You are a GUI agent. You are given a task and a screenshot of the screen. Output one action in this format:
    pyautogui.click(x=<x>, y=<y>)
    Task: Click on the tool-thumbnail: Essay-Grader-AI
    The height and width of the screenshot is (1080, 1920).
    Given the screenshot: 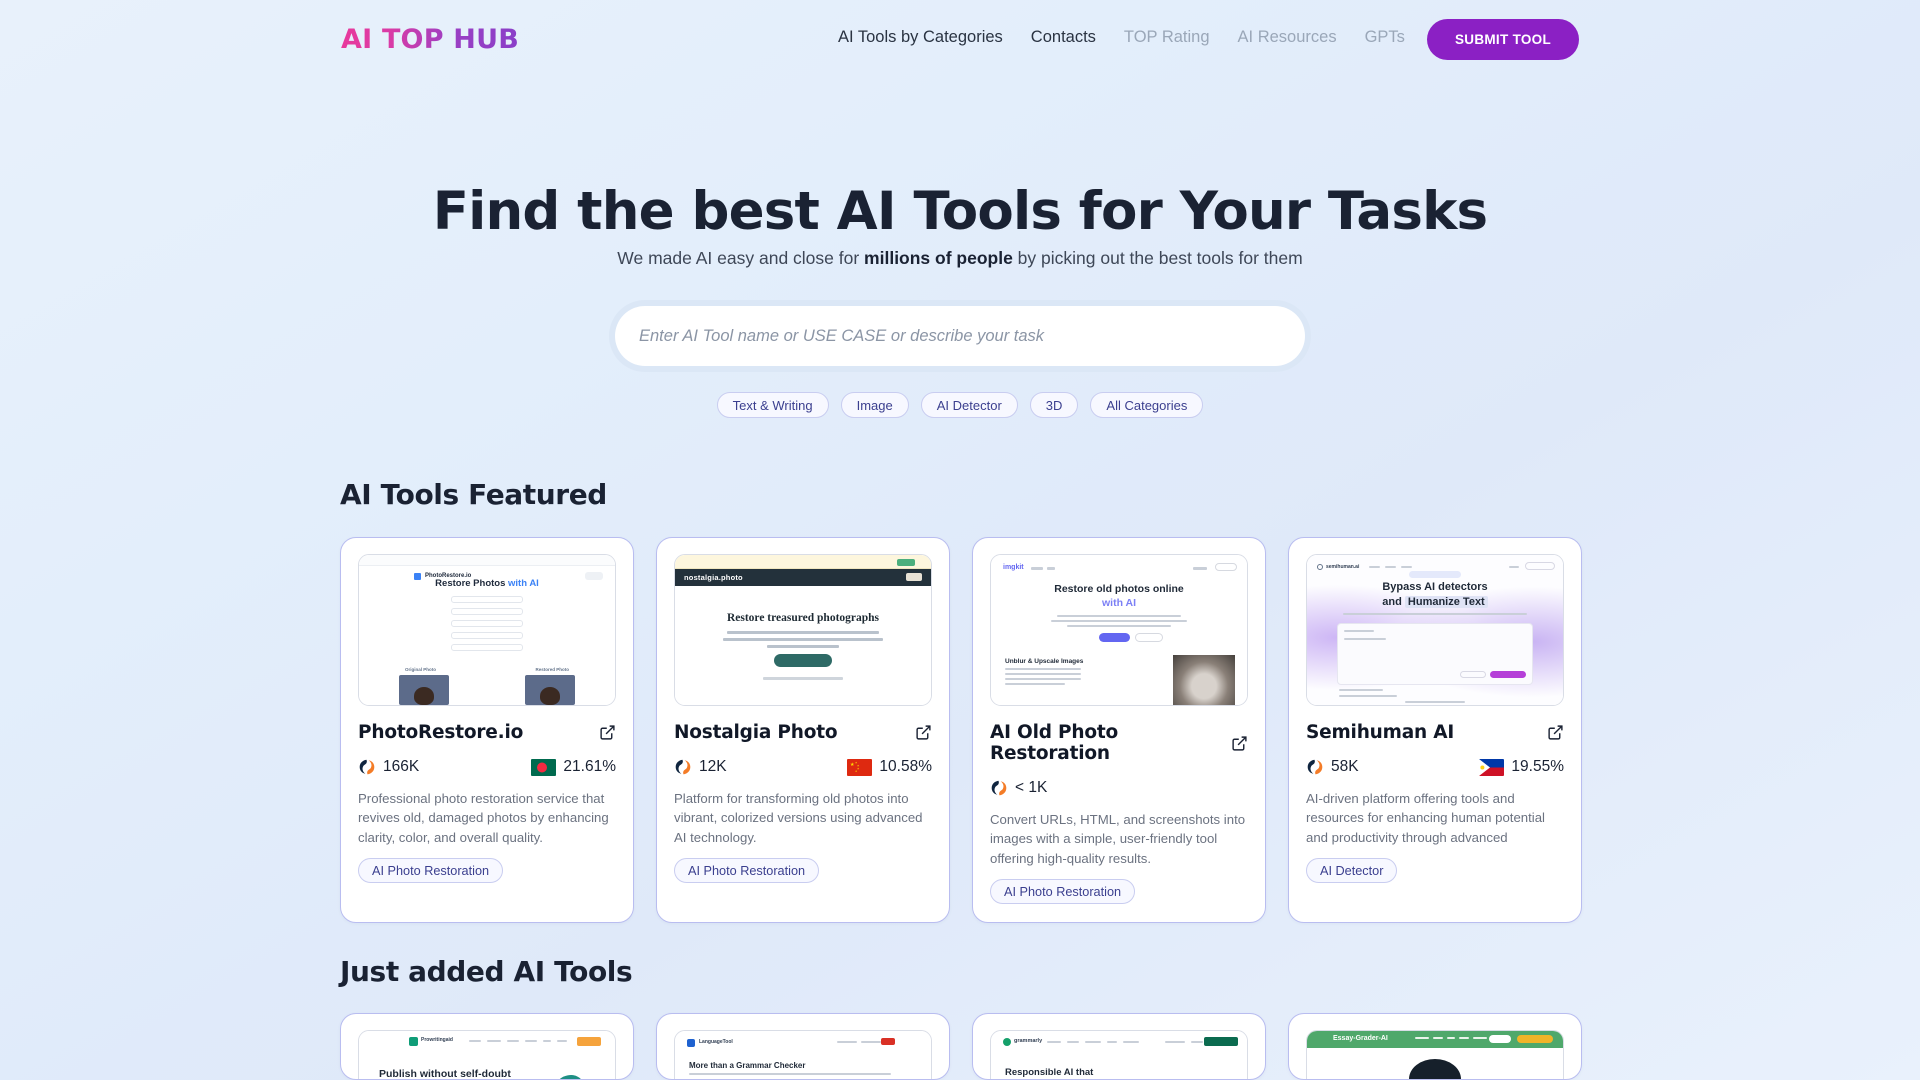 What is the action you would take?
    pyautogui.click(x=1435, y=1054)
    